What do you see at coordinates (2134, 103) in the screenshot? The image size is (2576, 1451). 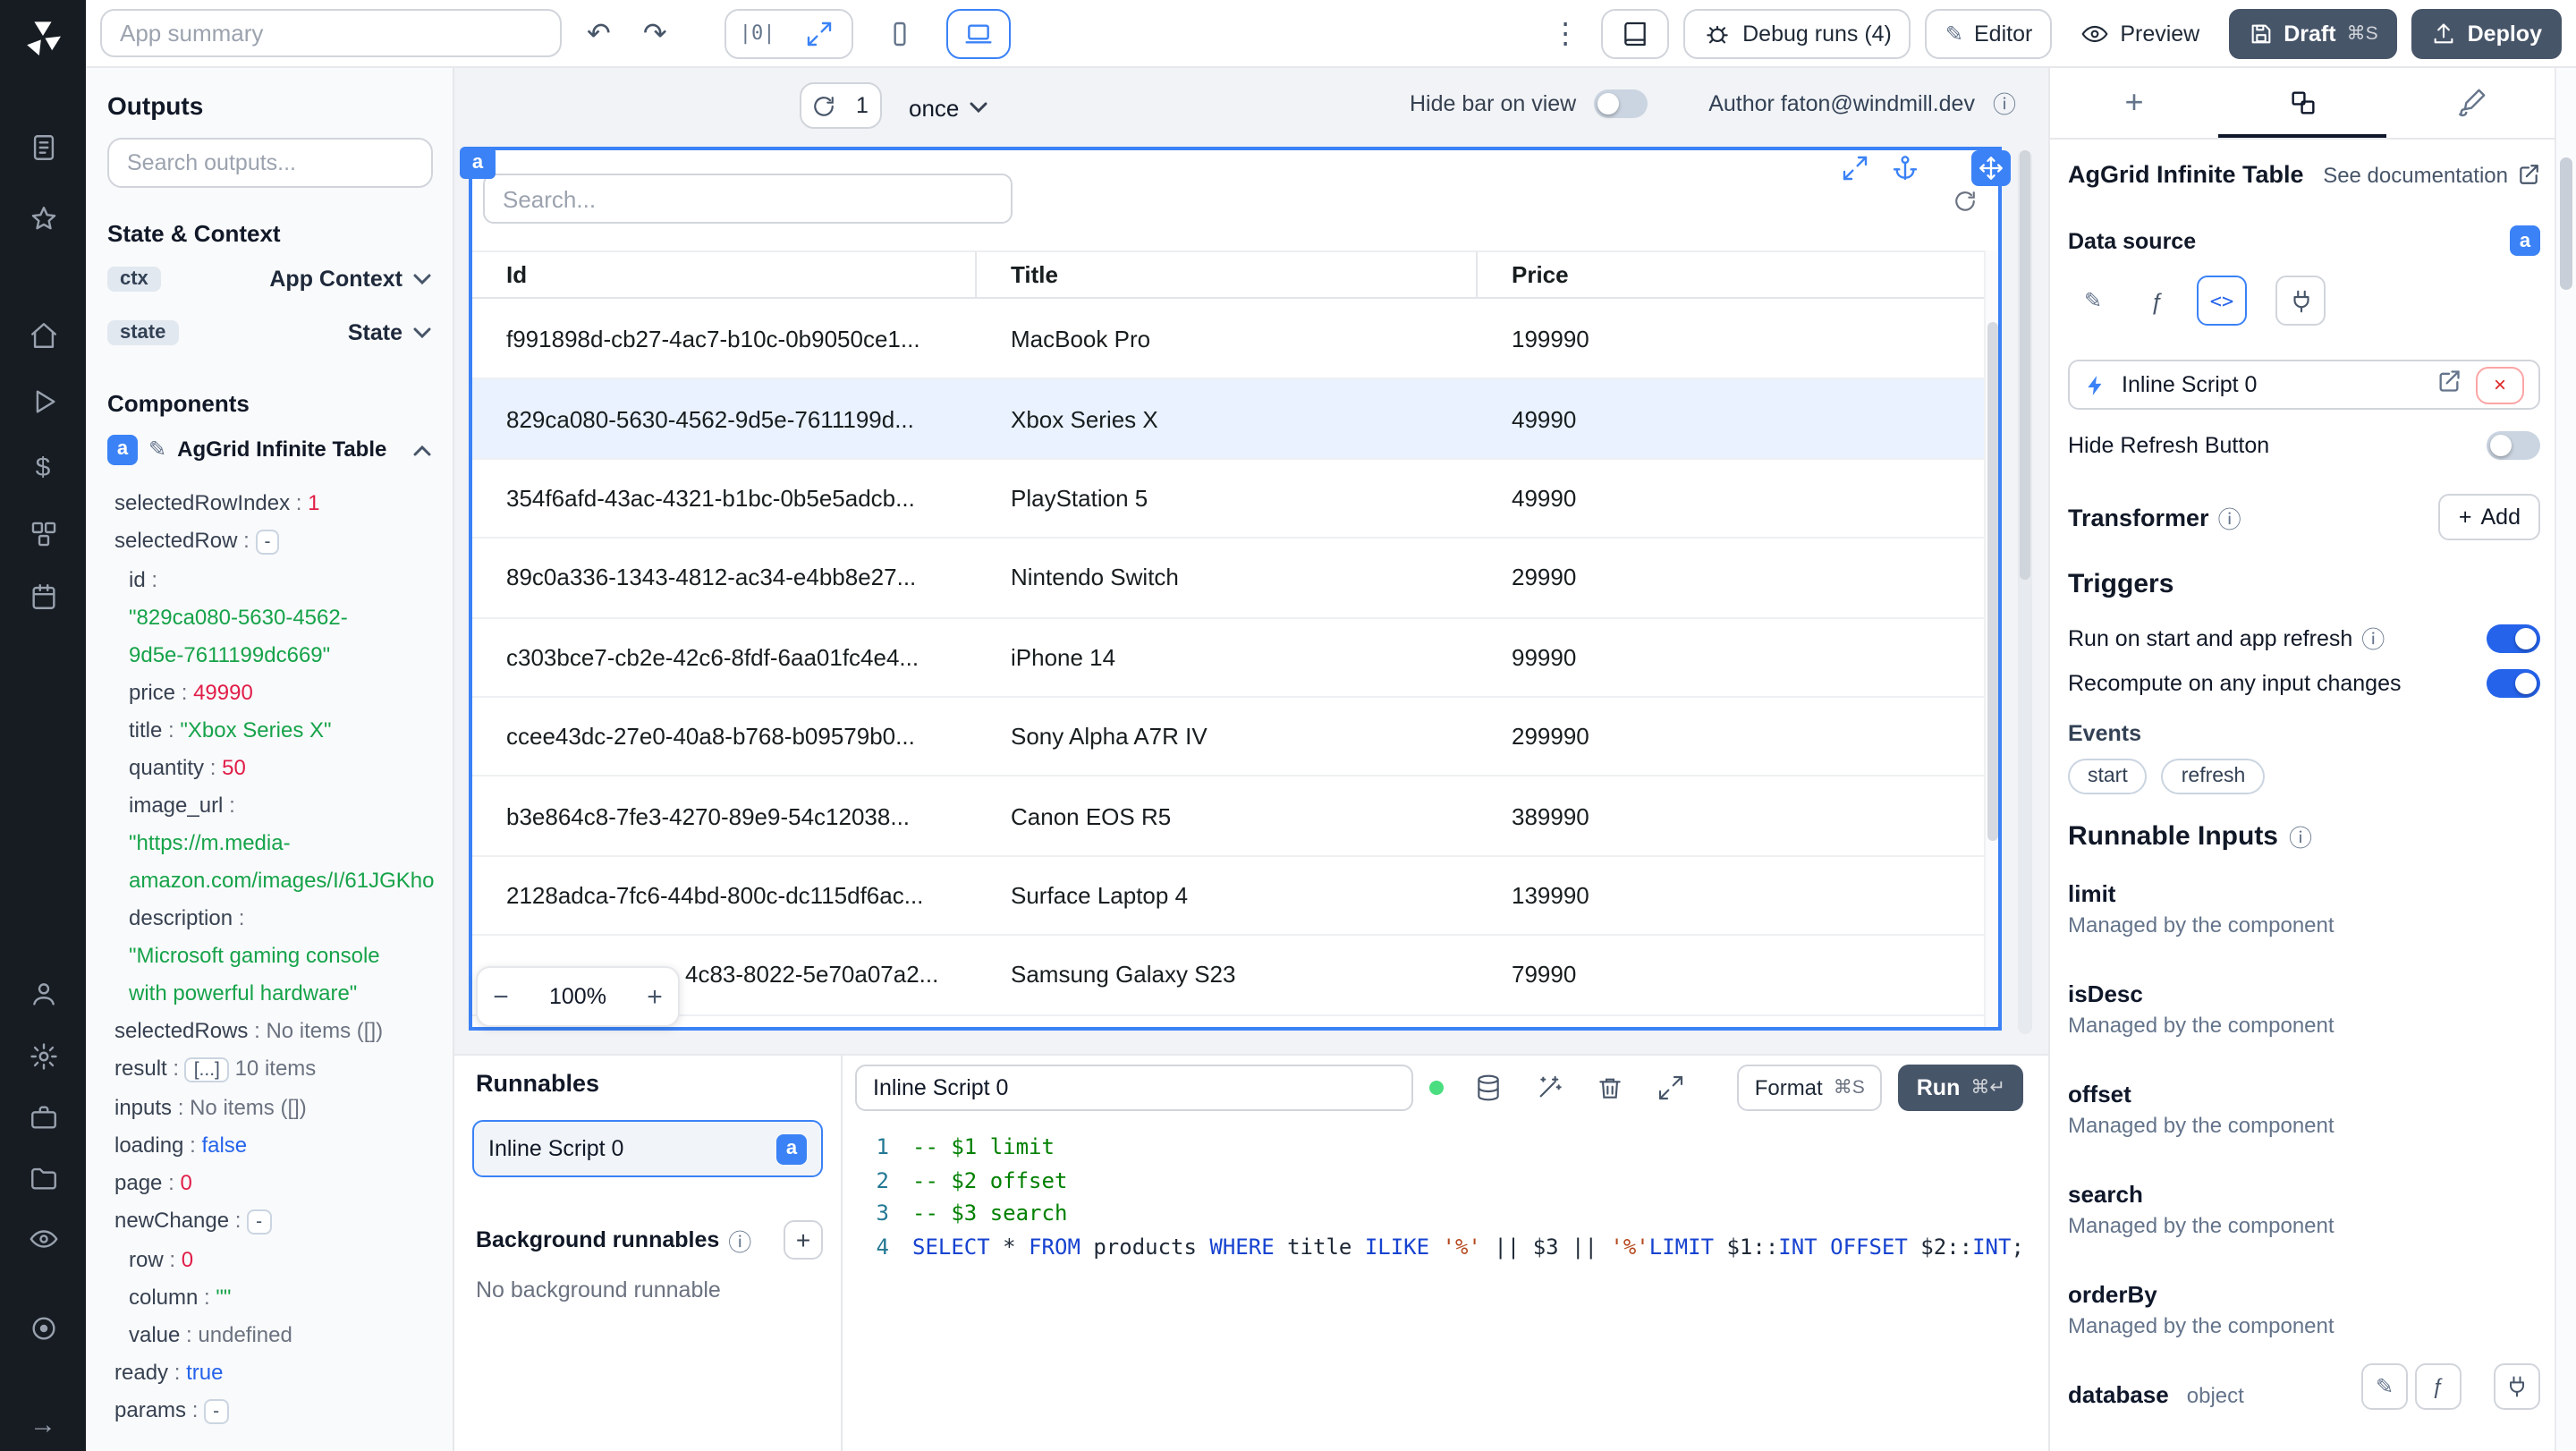 I see `add-component-tab: +` at bounding box center [2134, 103].